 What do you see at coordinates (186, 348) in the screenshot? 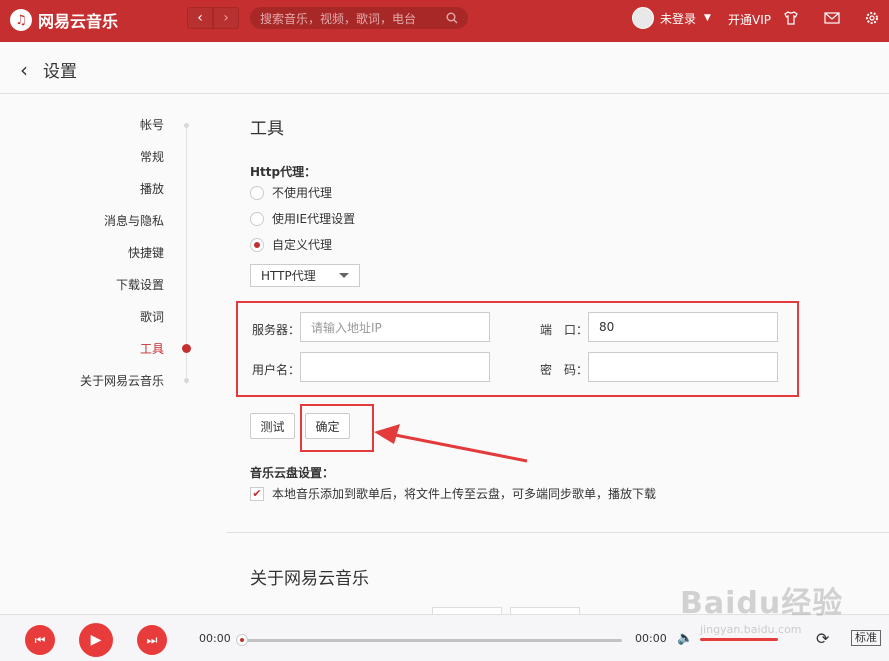
I see `sidebar-active-dot` at bounding box center [186, 348].